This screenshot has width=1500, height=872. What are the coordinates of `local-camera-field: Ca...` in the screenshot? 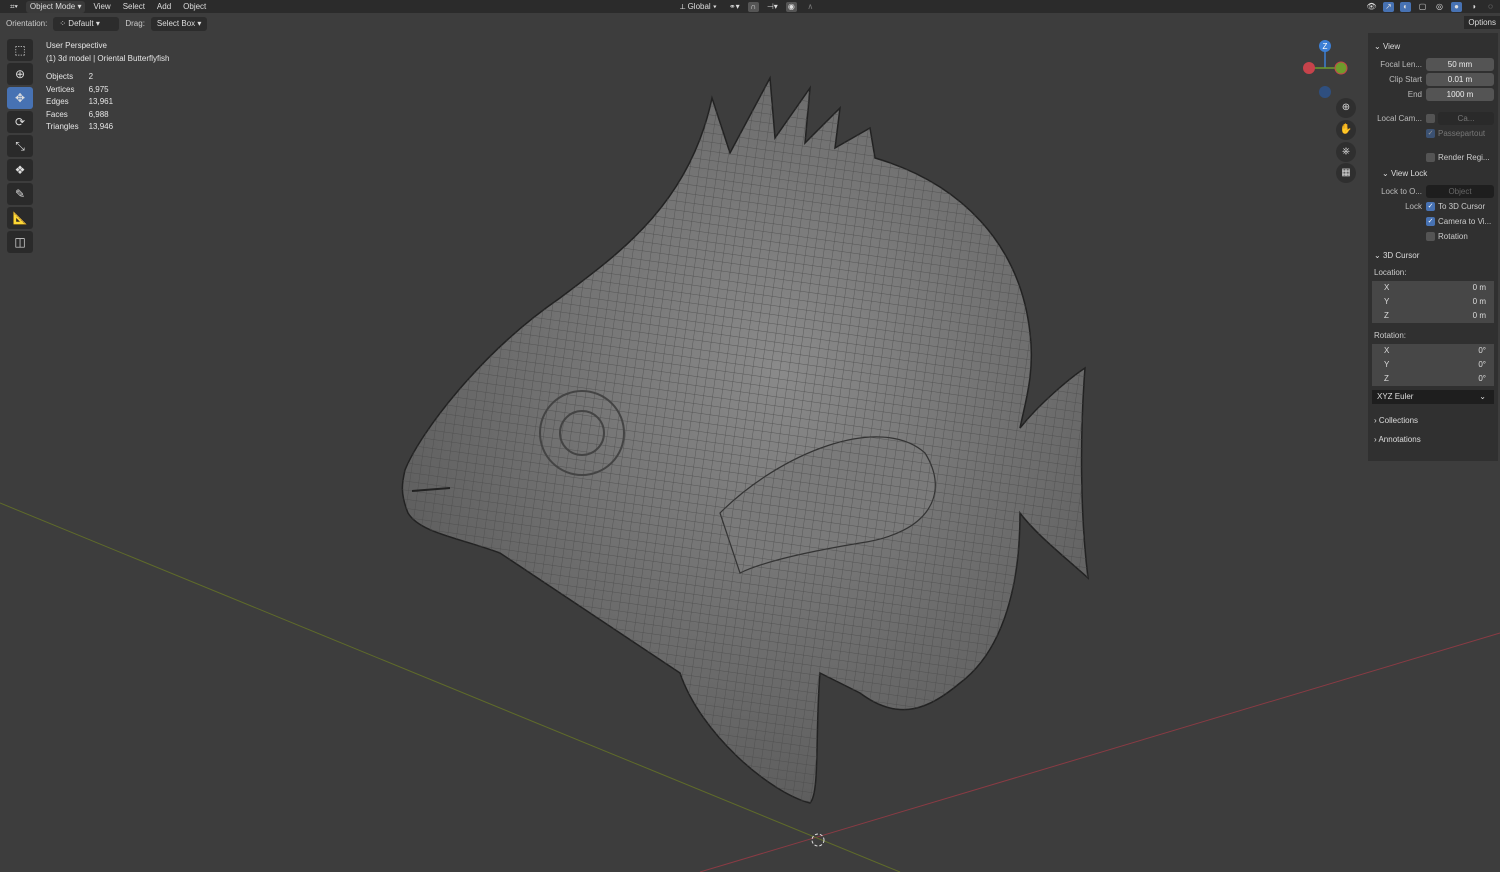 It's located at (1466, 118).